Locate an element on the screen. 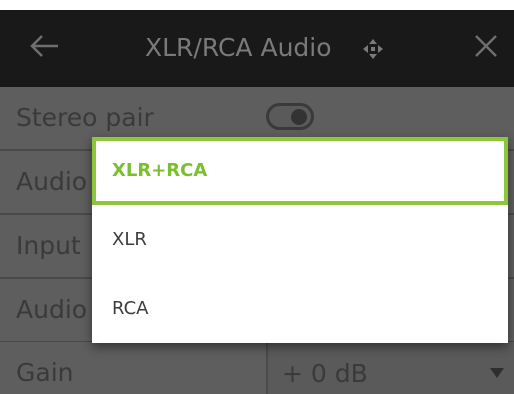 The height and width of the screenshot is (394, 514). close-icon is located at coordinates (486, 46).